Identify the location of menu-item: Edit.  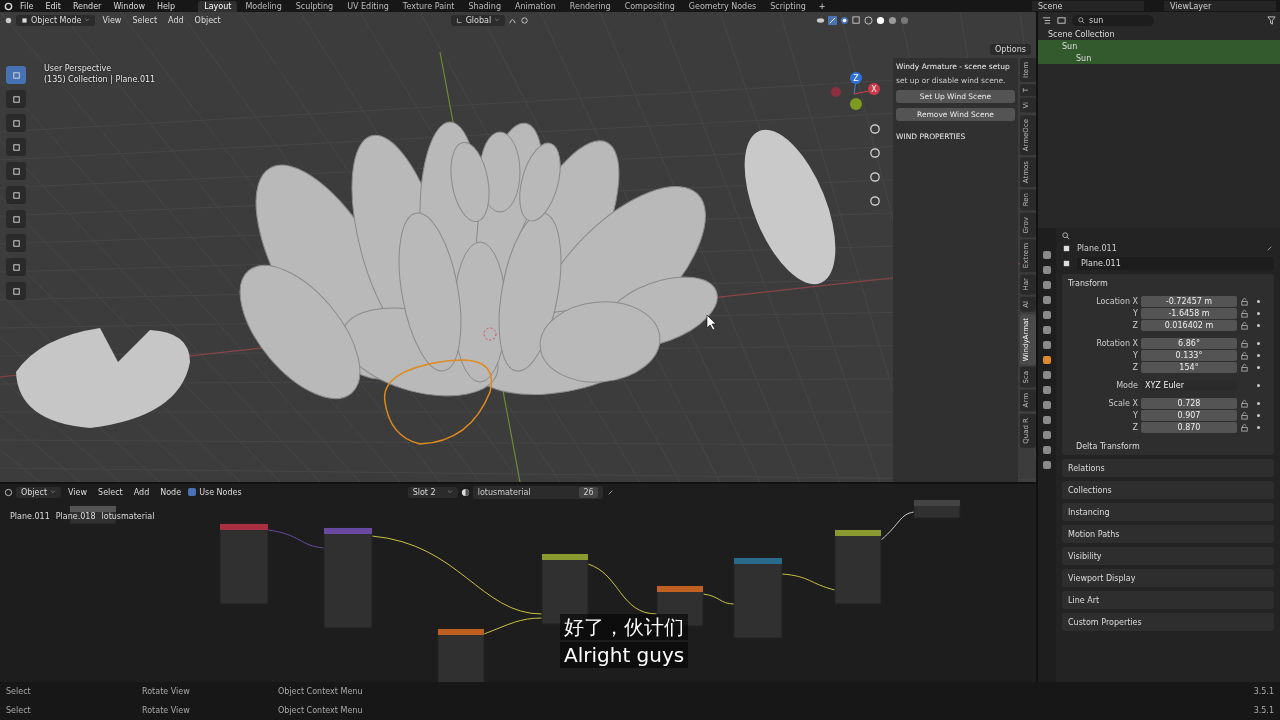
(53, 6).